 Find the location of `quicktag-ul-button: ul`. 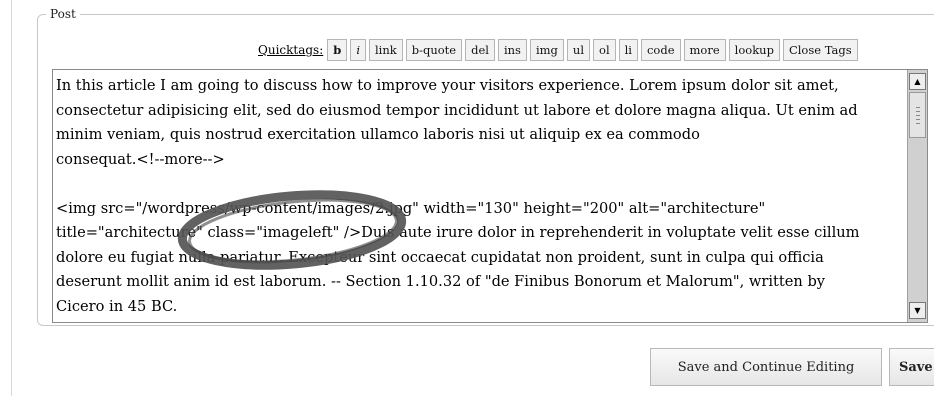

quicktag-ul-button: ul is located at coordinates (578, 50).